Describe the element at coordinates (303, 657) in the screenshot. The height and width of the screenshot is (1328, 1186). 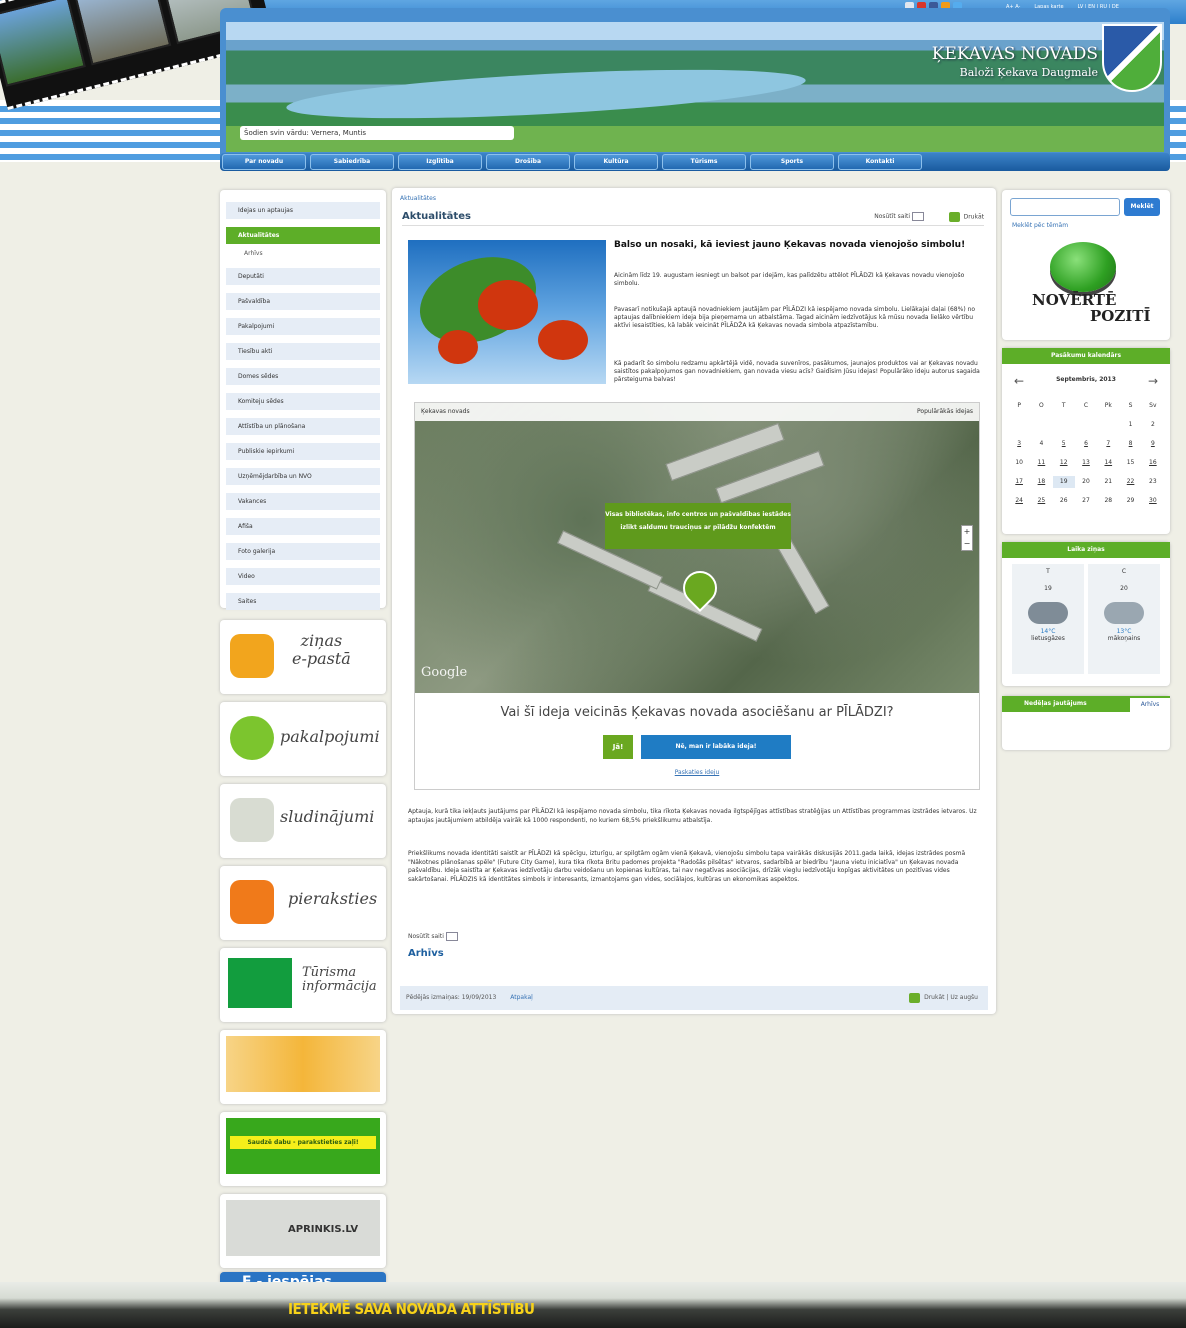
I see `email-news-banner: ziņas e-pastā` at that location.